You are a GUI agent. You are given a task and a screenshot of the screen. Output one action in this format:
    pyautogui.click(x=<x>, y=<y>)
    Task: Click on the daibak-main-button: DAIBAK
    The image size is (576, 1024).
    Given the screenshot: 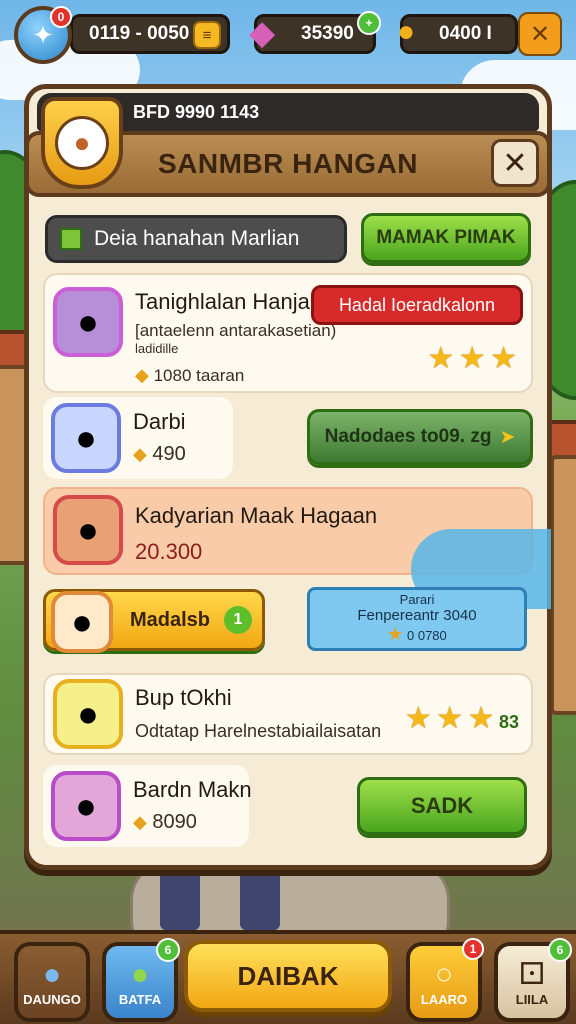 What is the action you would take?
    pyautogui.click(x=288, y=976)
    